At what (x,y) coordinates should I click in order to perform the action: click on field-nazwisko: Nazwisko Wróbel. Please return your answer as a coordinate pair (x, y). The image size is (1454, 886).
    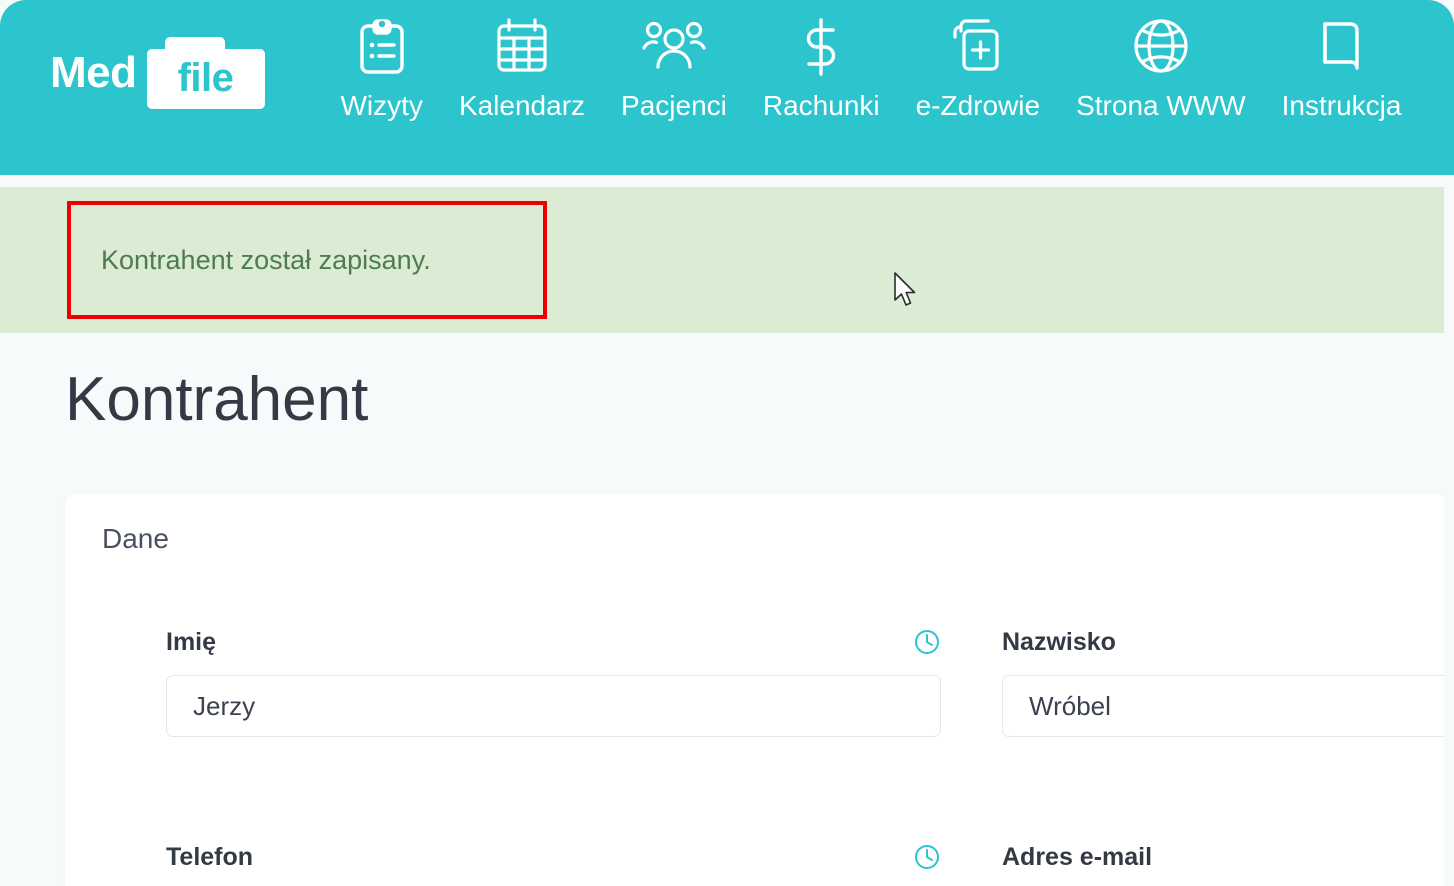
    Looking at the image, I should click on (1223, 681).